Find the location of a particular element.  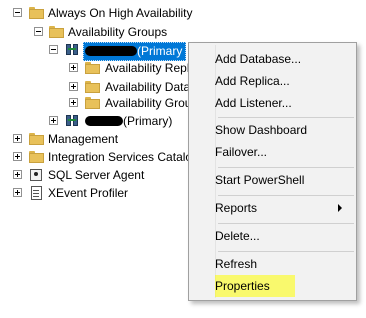

menu-item-show-dashboard: Show Dashboard is located at coordinates (284, 130).